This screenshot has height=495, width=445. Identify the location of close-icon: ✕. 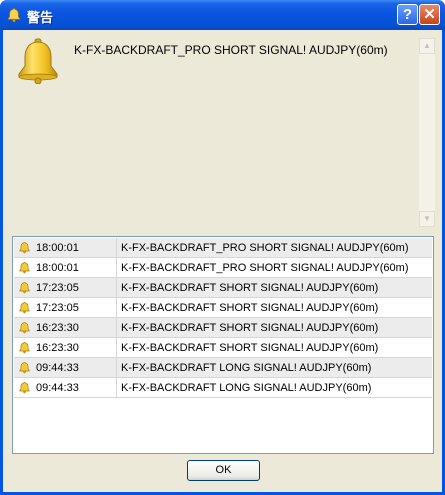
(429, 14).